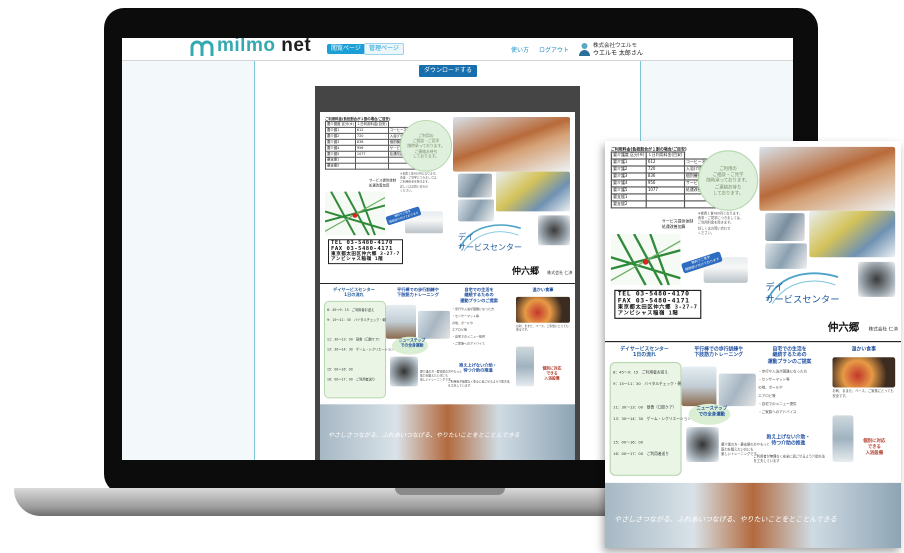  Describe the element at coordinates (628, 197) in the screenshot. I see `fee-table-cell: 要支援1` at that location.